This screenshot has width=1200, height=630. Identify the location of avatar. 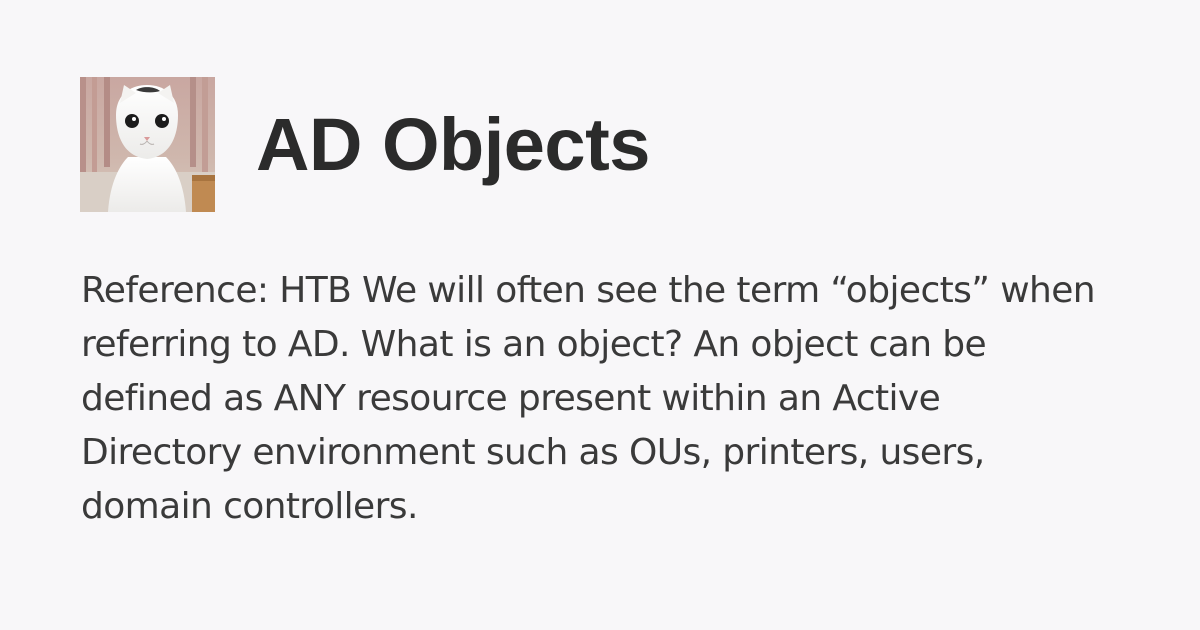
(147, 144).